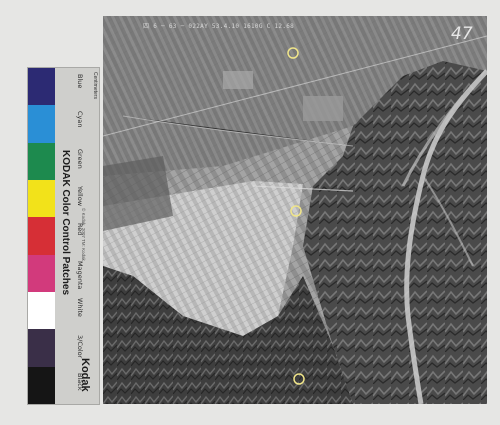 This screenshot has width=500, height=425. Describe the element at coordinates (41, 273) in the screenshot. I see `color-patch-magenta` at that location.